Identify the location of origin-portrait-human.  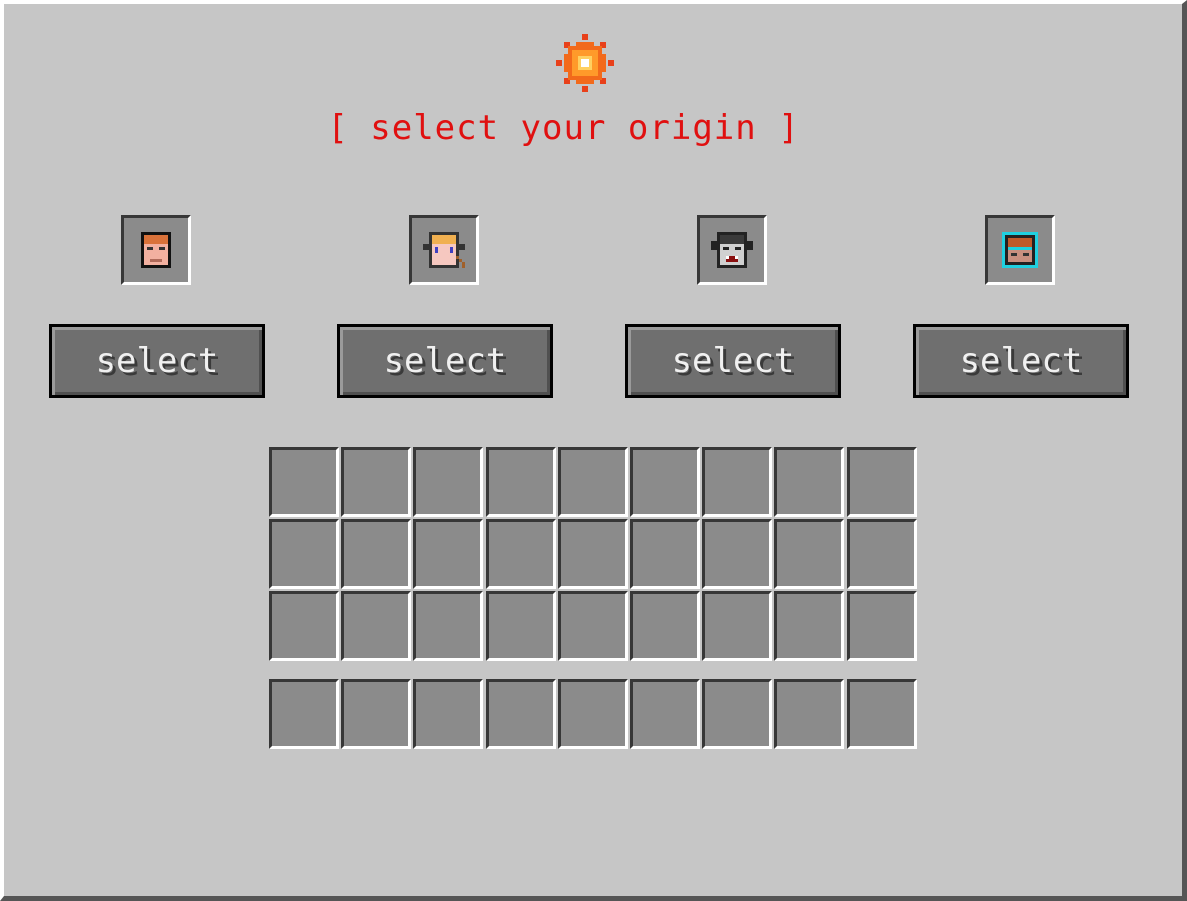
(156, 250).